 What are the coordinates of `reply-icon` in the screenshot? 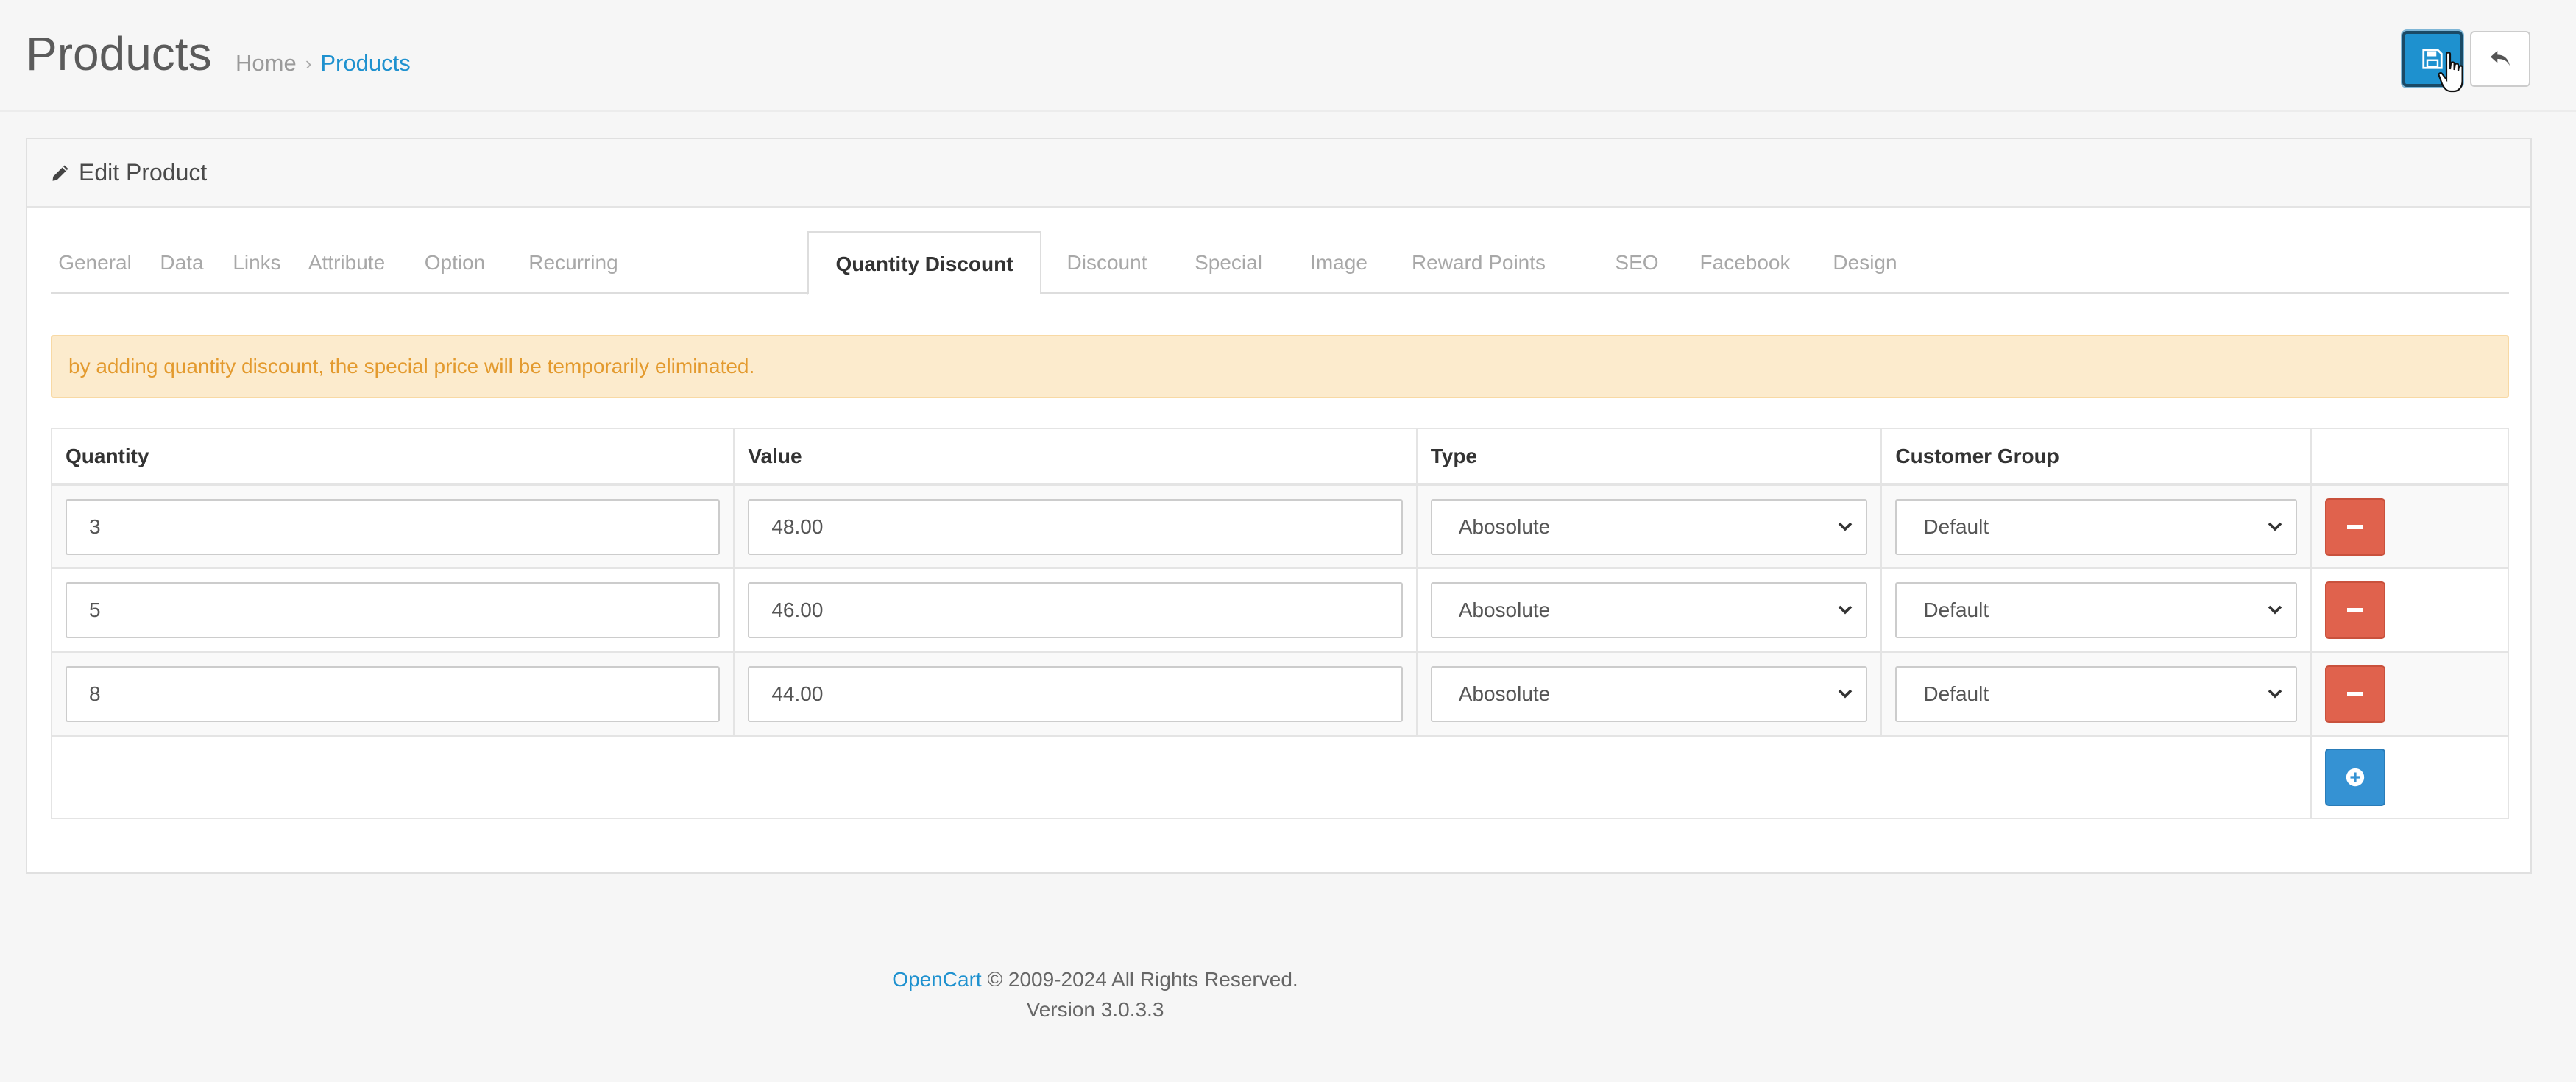 It's located at (2500, 58).